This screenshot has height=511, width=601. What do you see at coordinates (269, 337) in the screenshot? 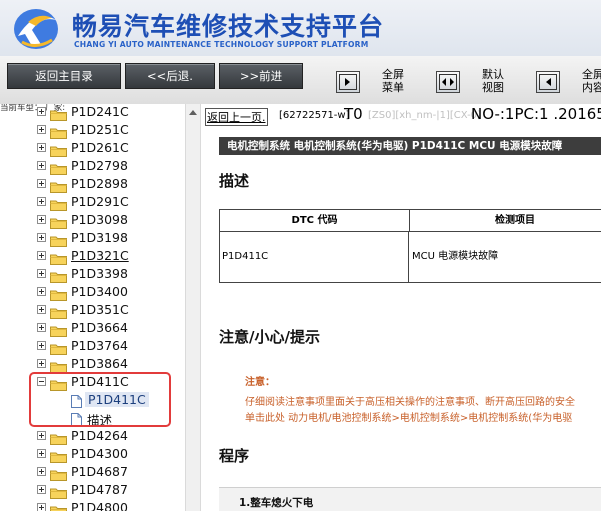
I see `section-notice: 注意/小心/提示` at bounding box center [269, 337].